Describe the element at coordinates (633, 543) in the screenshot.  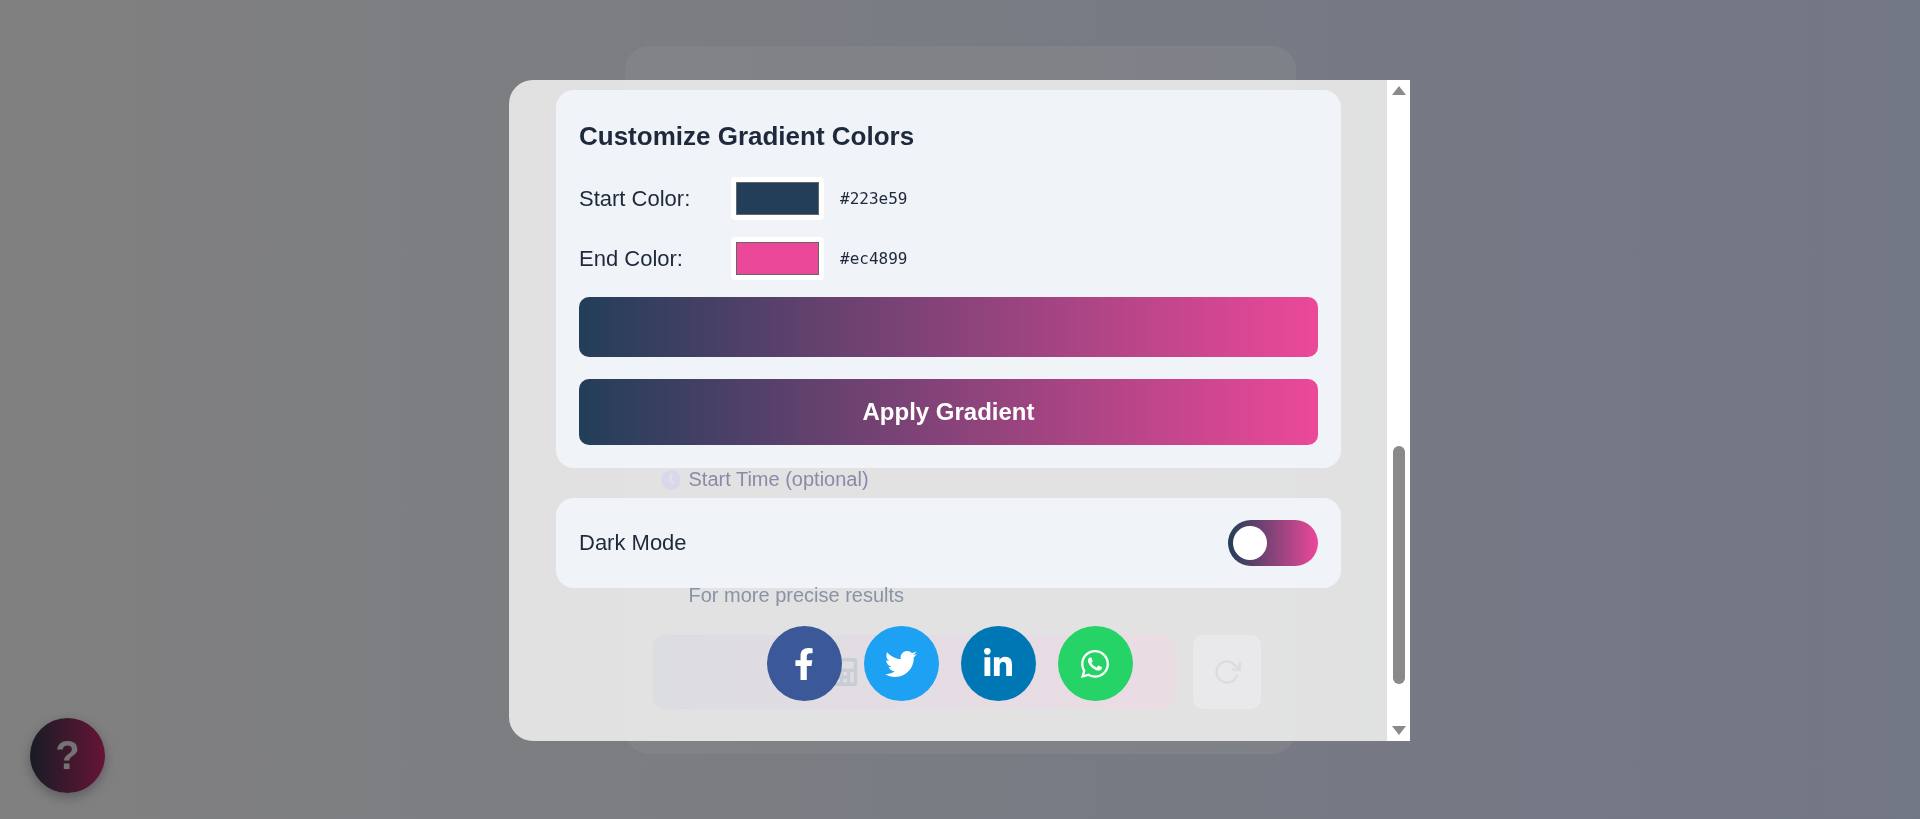
I see `dark-mode-label: Dark Mode` at that location.